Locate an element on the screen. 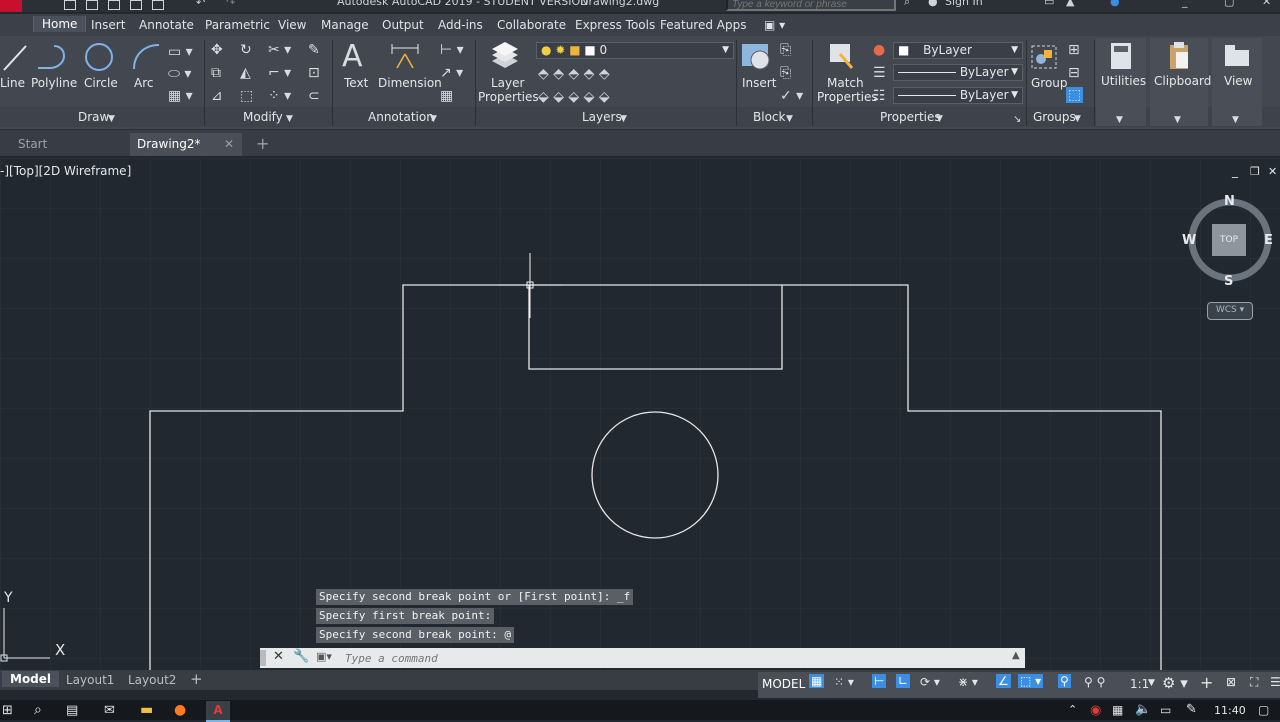 The width and height of the screenshot is (1280, 722). tab-output: Output is located at coordinates (403, 25).